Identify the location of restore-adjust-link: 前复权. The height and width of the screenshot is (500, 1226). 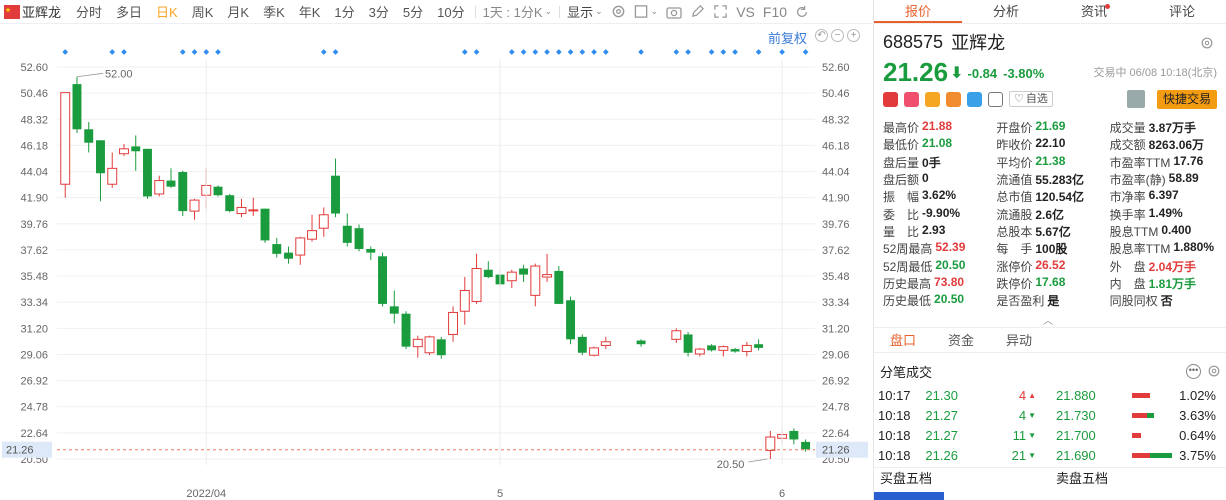
(787, 37).